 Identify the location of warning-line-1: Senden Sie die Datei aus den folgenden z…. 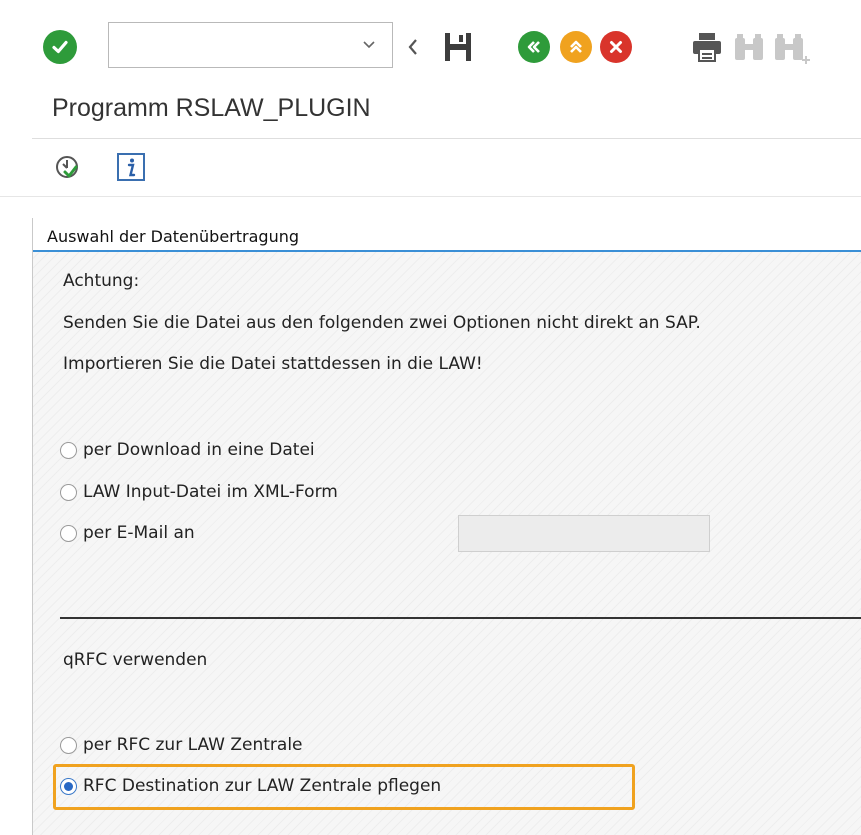
(382, 323).